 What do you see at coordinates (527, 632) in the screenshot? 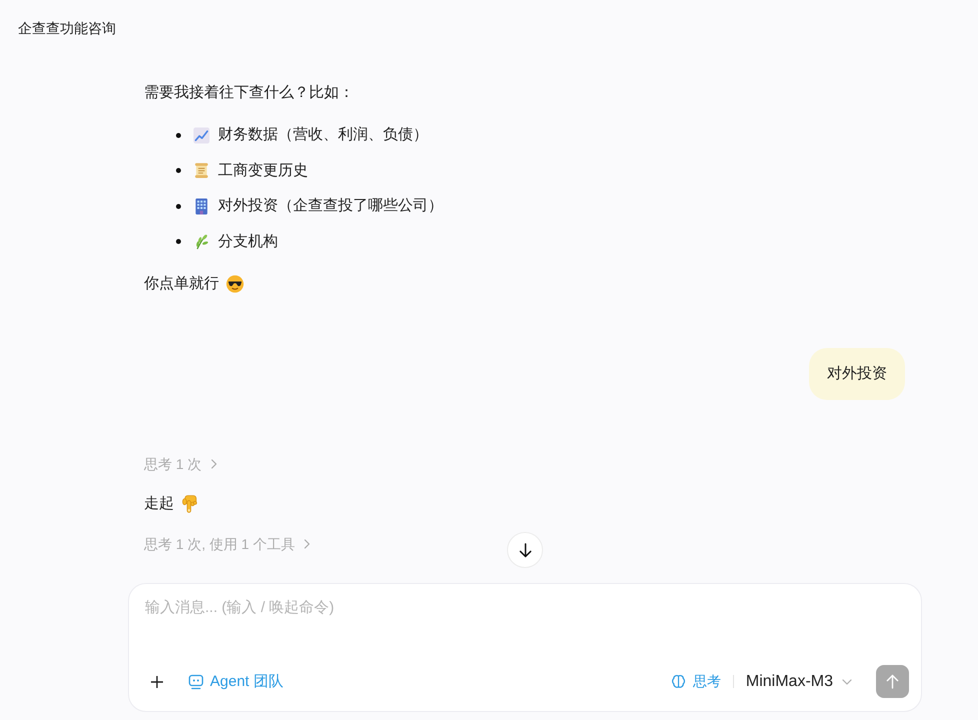
I see `message-input: 输入消息... (输入 / 唤起命令)` at bounding box center [527, 632].